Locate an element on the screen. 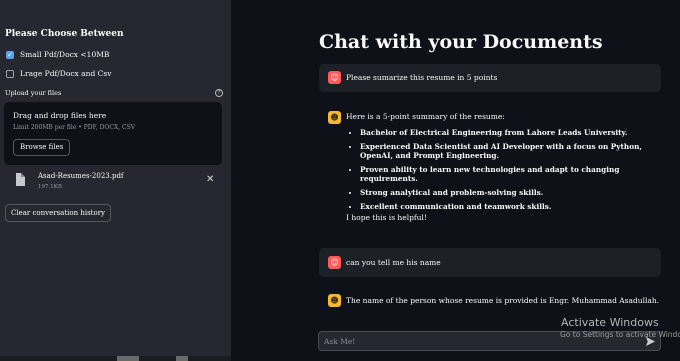 The image size is (680, 361). chat-message-user: ☺ can you tell me his name is located at coordinates (490, 262).